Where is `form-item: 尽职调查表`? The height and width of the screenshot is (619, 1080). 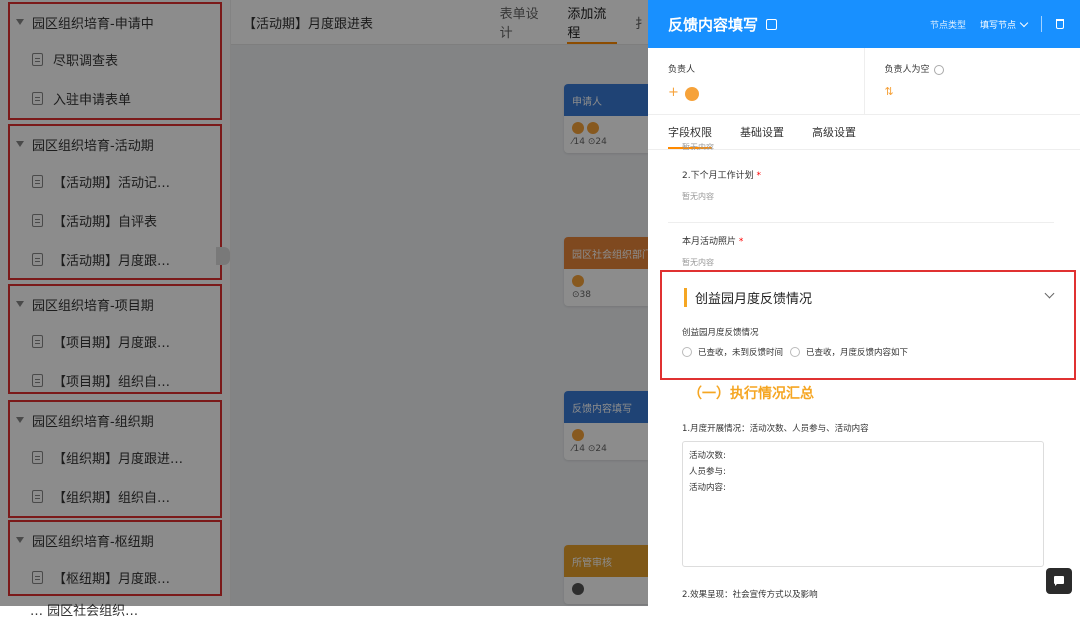
form-item: 尽职调查表 is located at coordinates (115, 59).